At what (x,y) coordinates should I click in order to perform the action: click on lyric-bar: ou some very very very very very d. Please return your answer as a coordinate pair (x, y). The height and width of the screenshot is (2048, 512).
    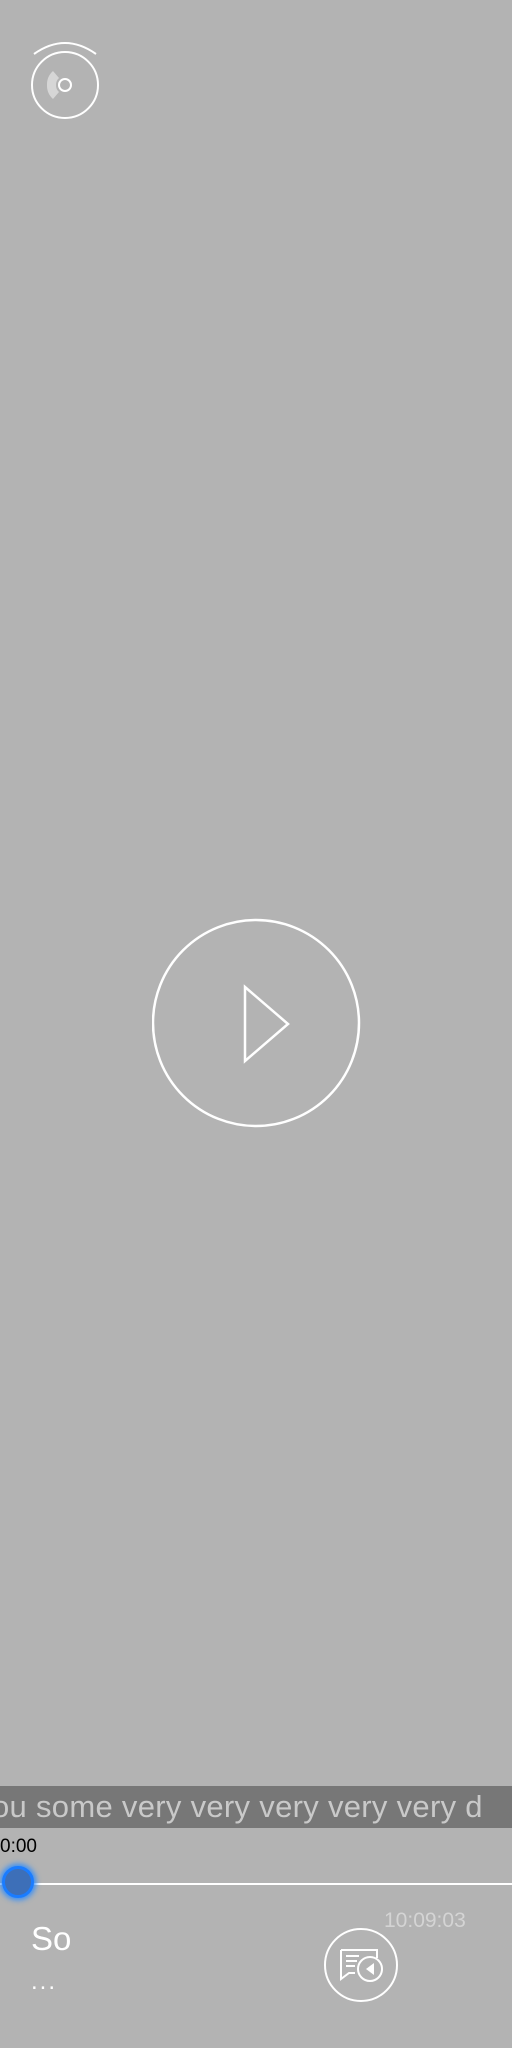
    Looking at the image, I should click on (256, 1807).